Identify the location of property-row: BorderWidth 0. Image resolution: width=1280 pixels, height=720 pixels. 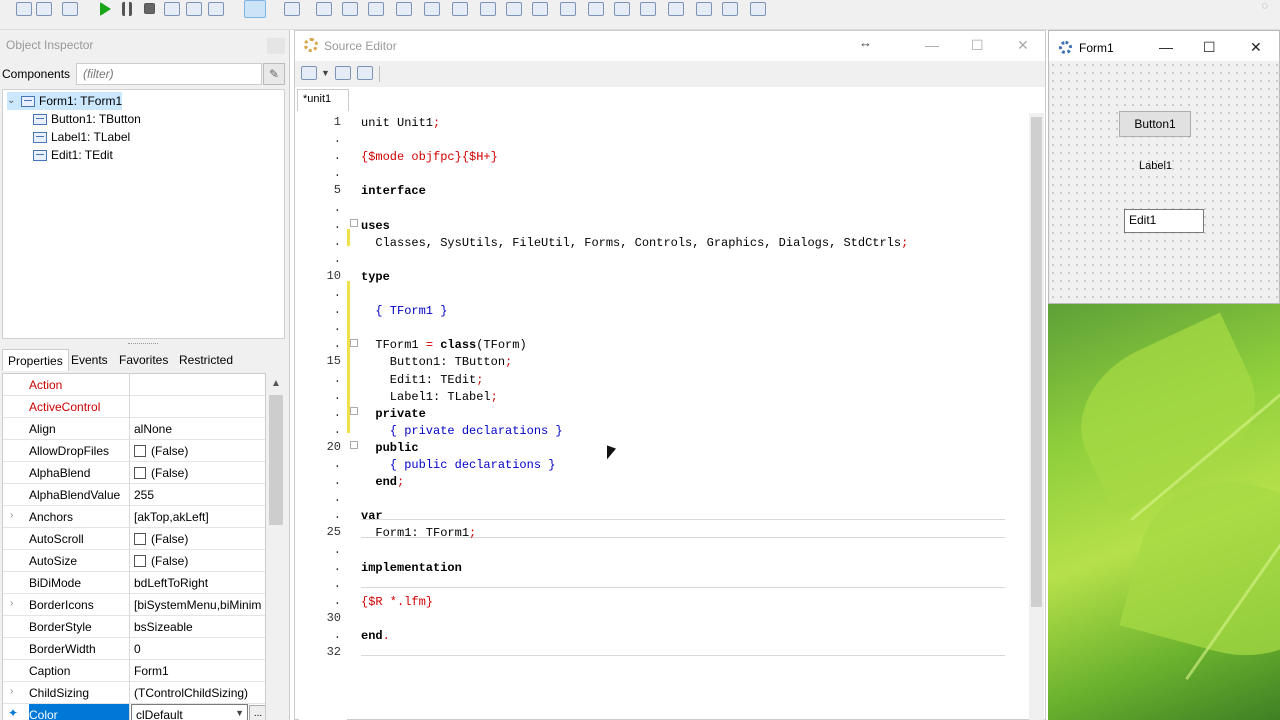
(134, 649).